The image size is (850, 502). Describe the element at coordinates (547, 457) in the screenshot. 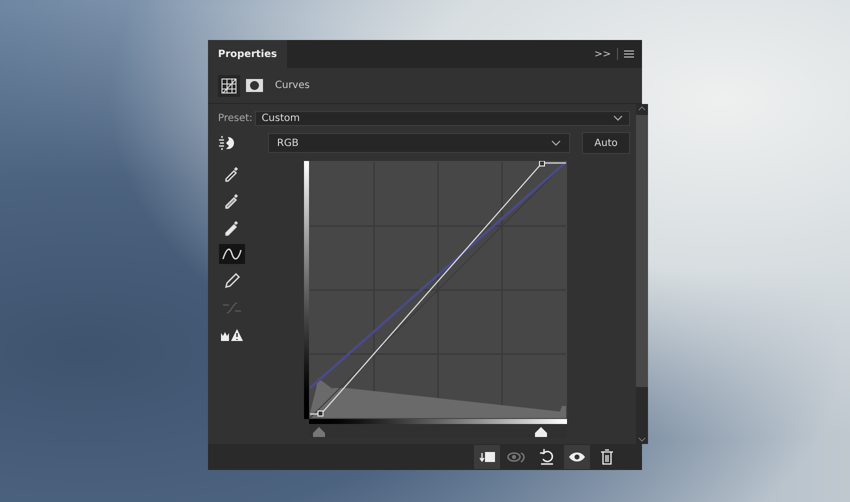

I see `reset-icon` at that location.